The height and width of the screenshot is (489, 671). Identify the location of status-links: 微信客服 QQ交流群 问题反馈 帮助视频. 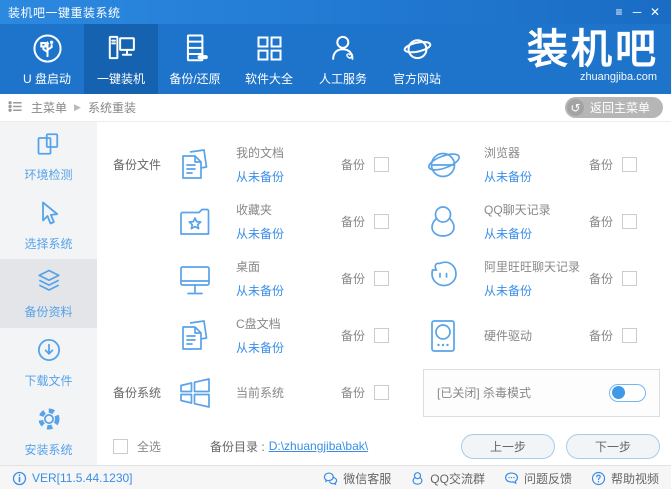
(491, 478).